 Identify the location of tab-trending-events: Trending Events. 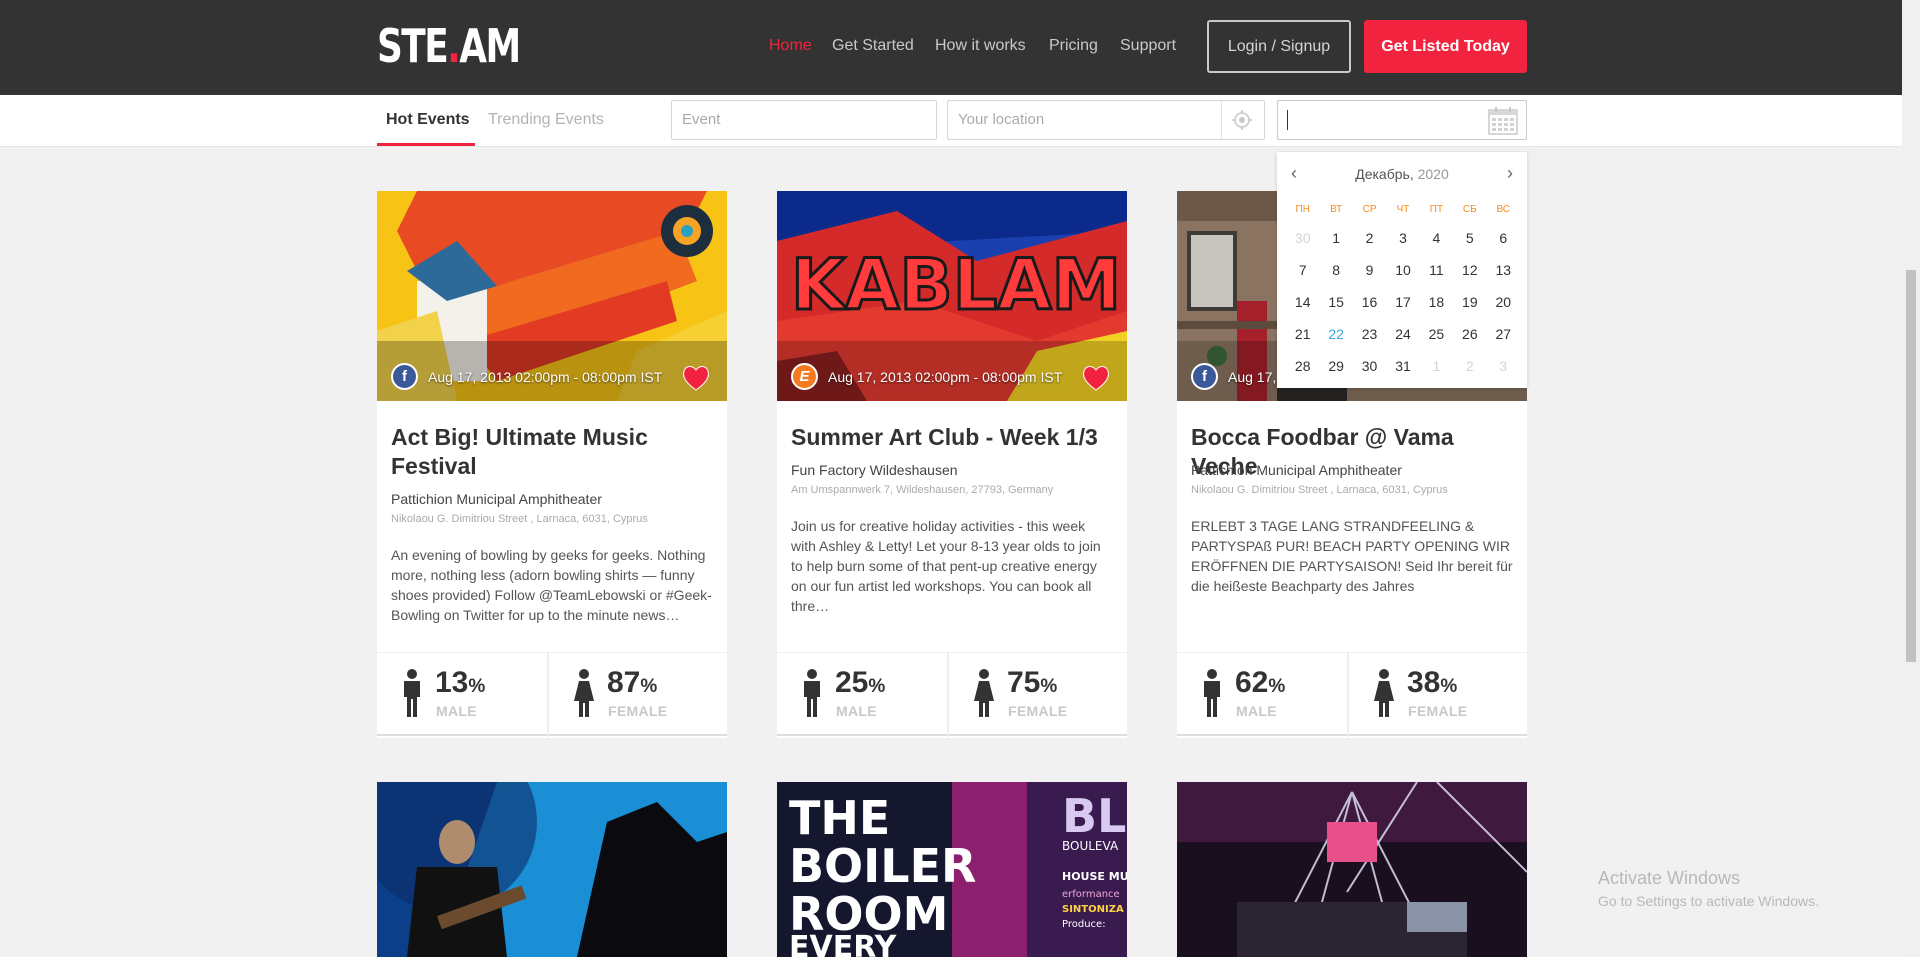
(546, 120).